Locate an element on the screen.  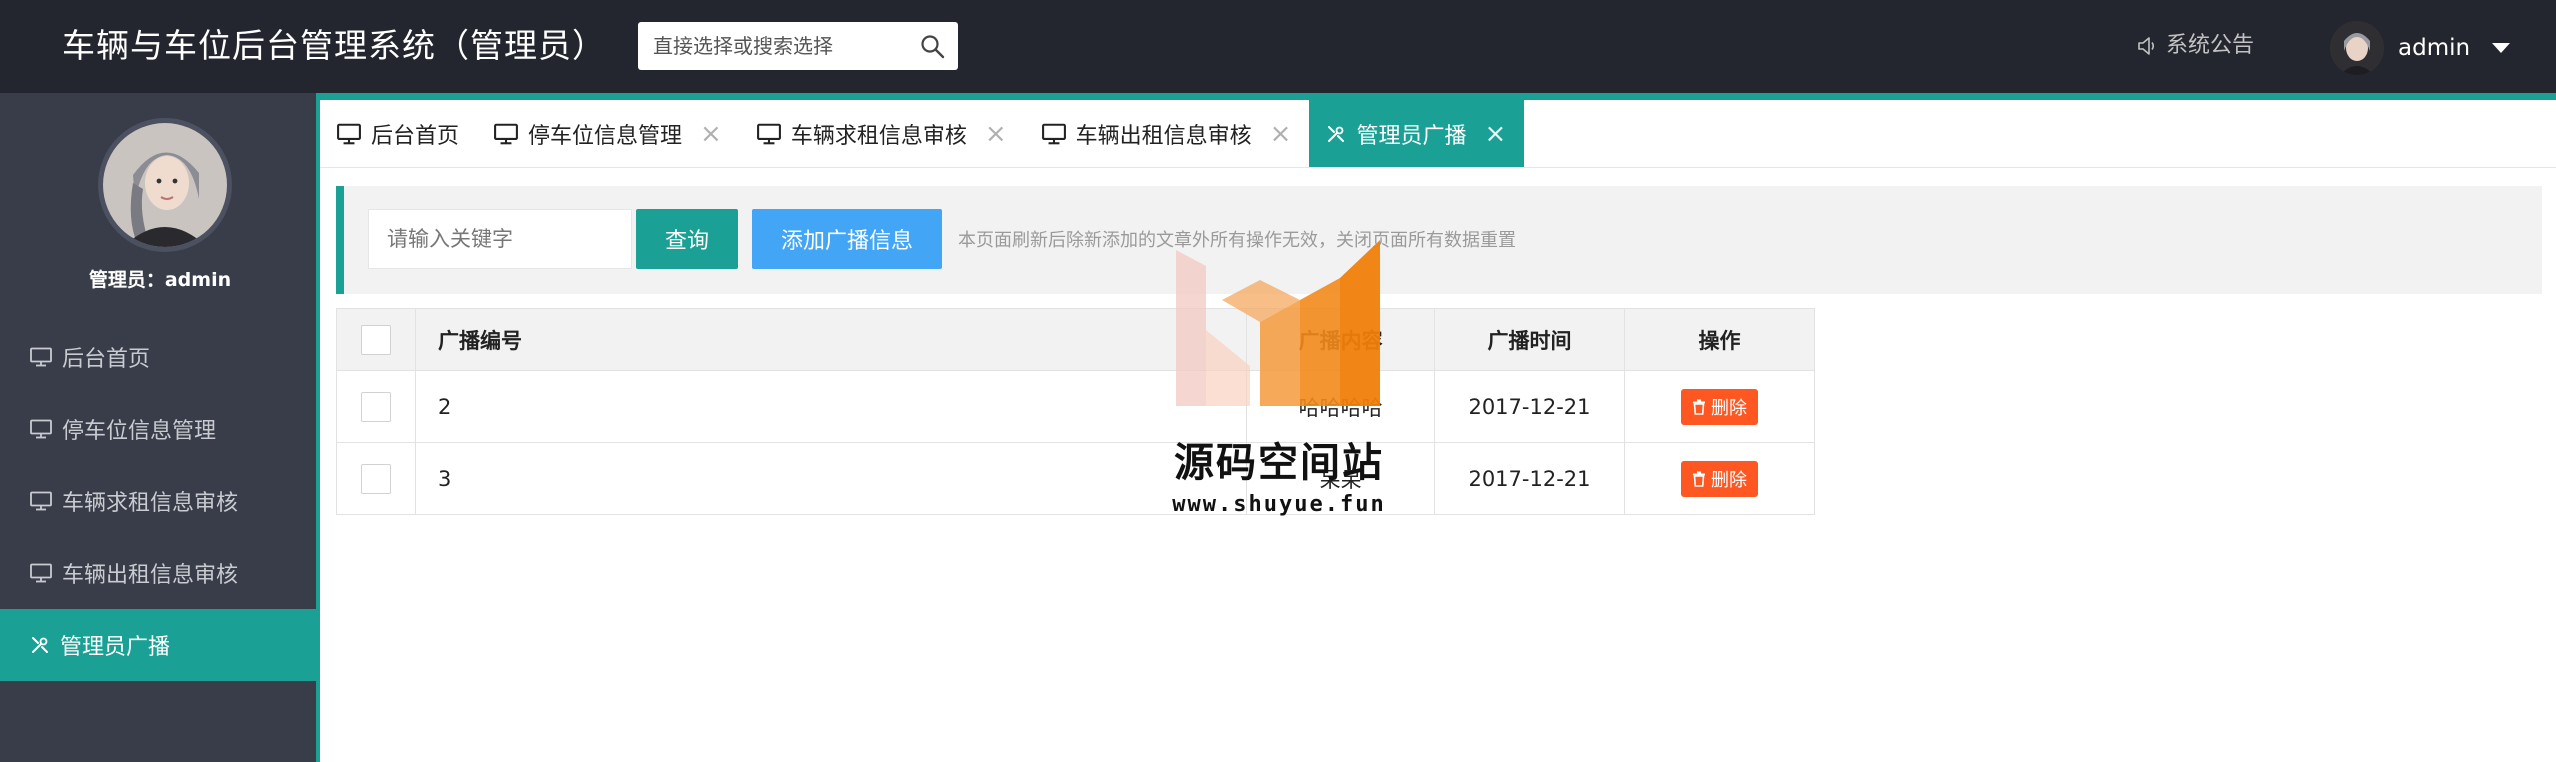
table-row: 2 哈哈哈哈 2017-12-21 删除 is located at coordinates (1075, 406).